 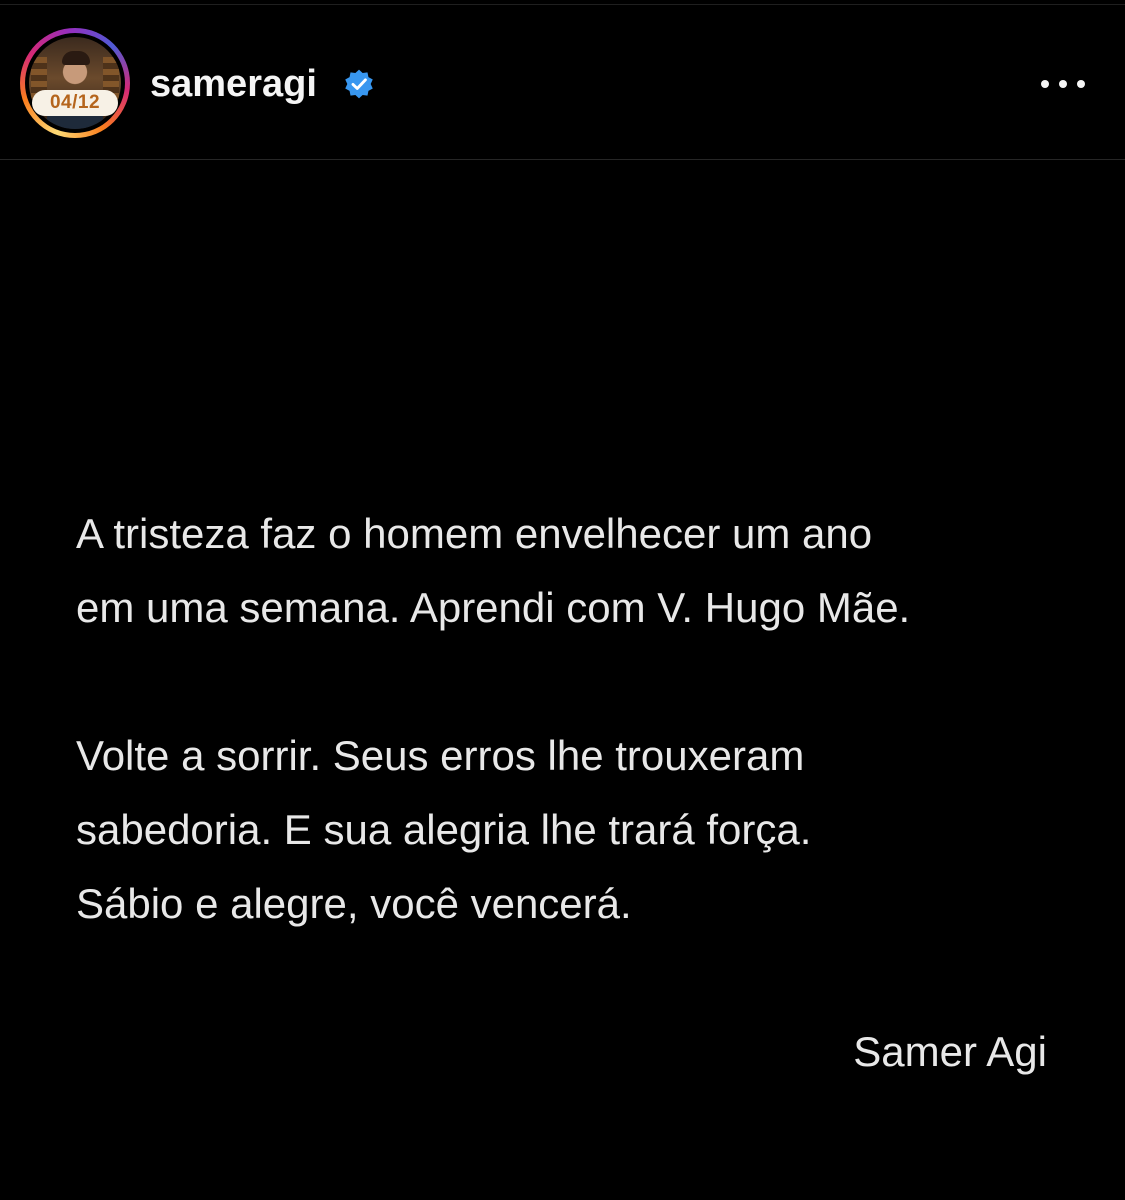 I want to click on more-options-button, so click(x=1063, y=84).